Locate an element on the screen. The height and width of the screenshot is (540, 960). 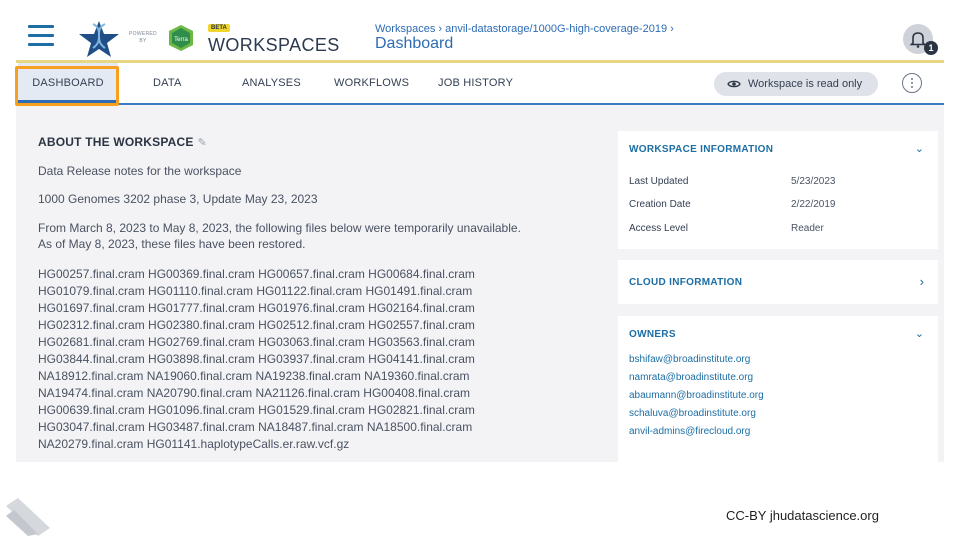
release-notes-line: Data Release notes for the workspace is located at coordinates (140, 171).